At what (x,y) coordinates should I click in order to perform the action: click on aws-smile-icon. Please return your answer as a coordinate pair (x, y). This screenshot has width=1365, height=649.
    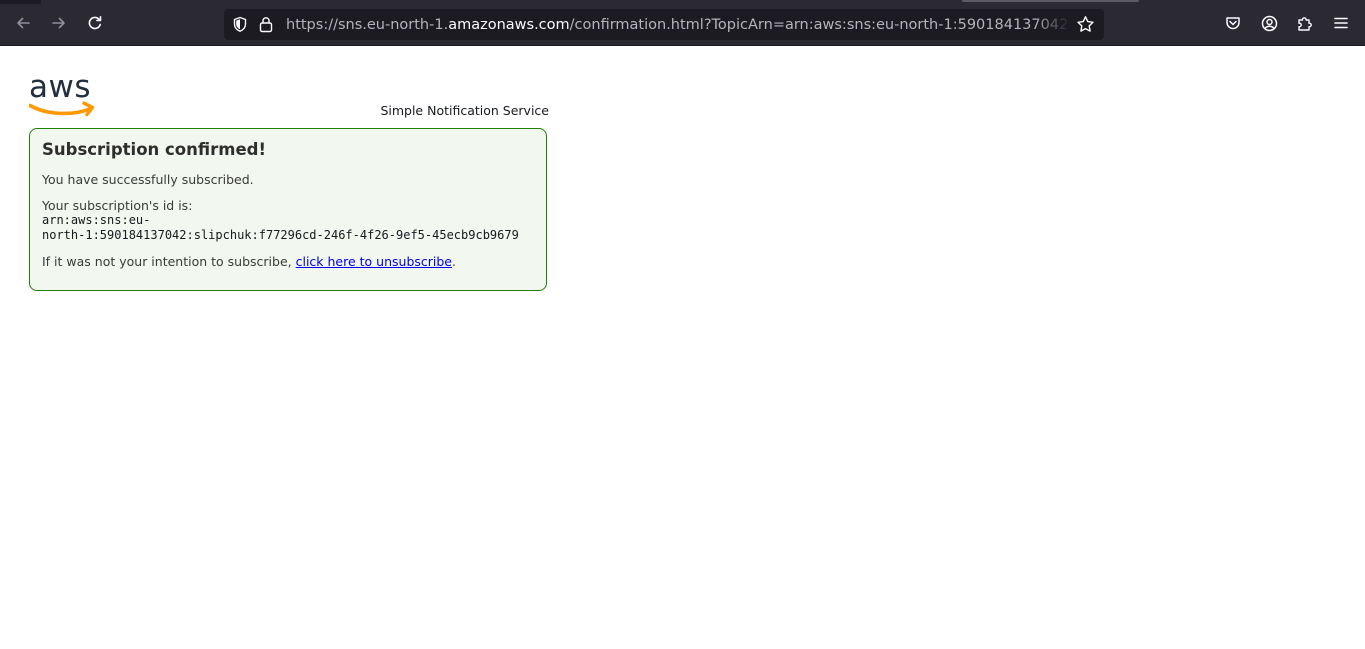
    Looking at the image, I should click on (62, 109).